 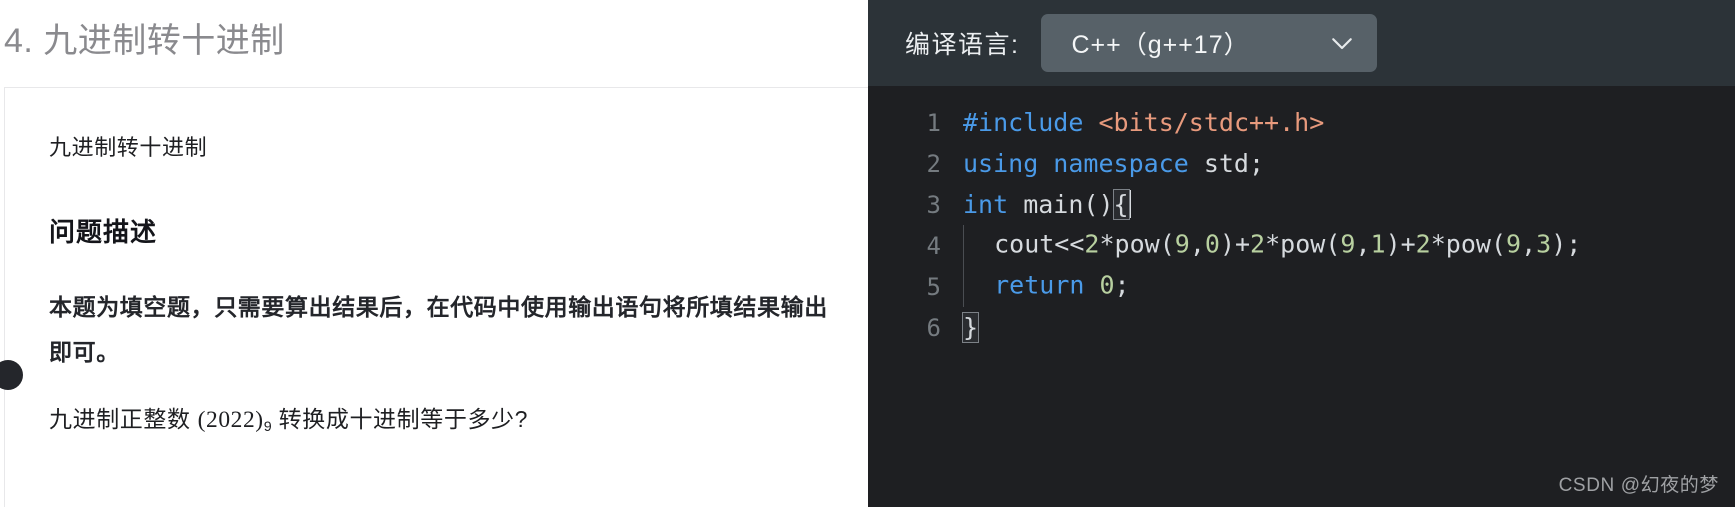 What do you see at coordinates (986, 204) in the screenshot?
I see `code-token: int` at bounding box center [986, 204].